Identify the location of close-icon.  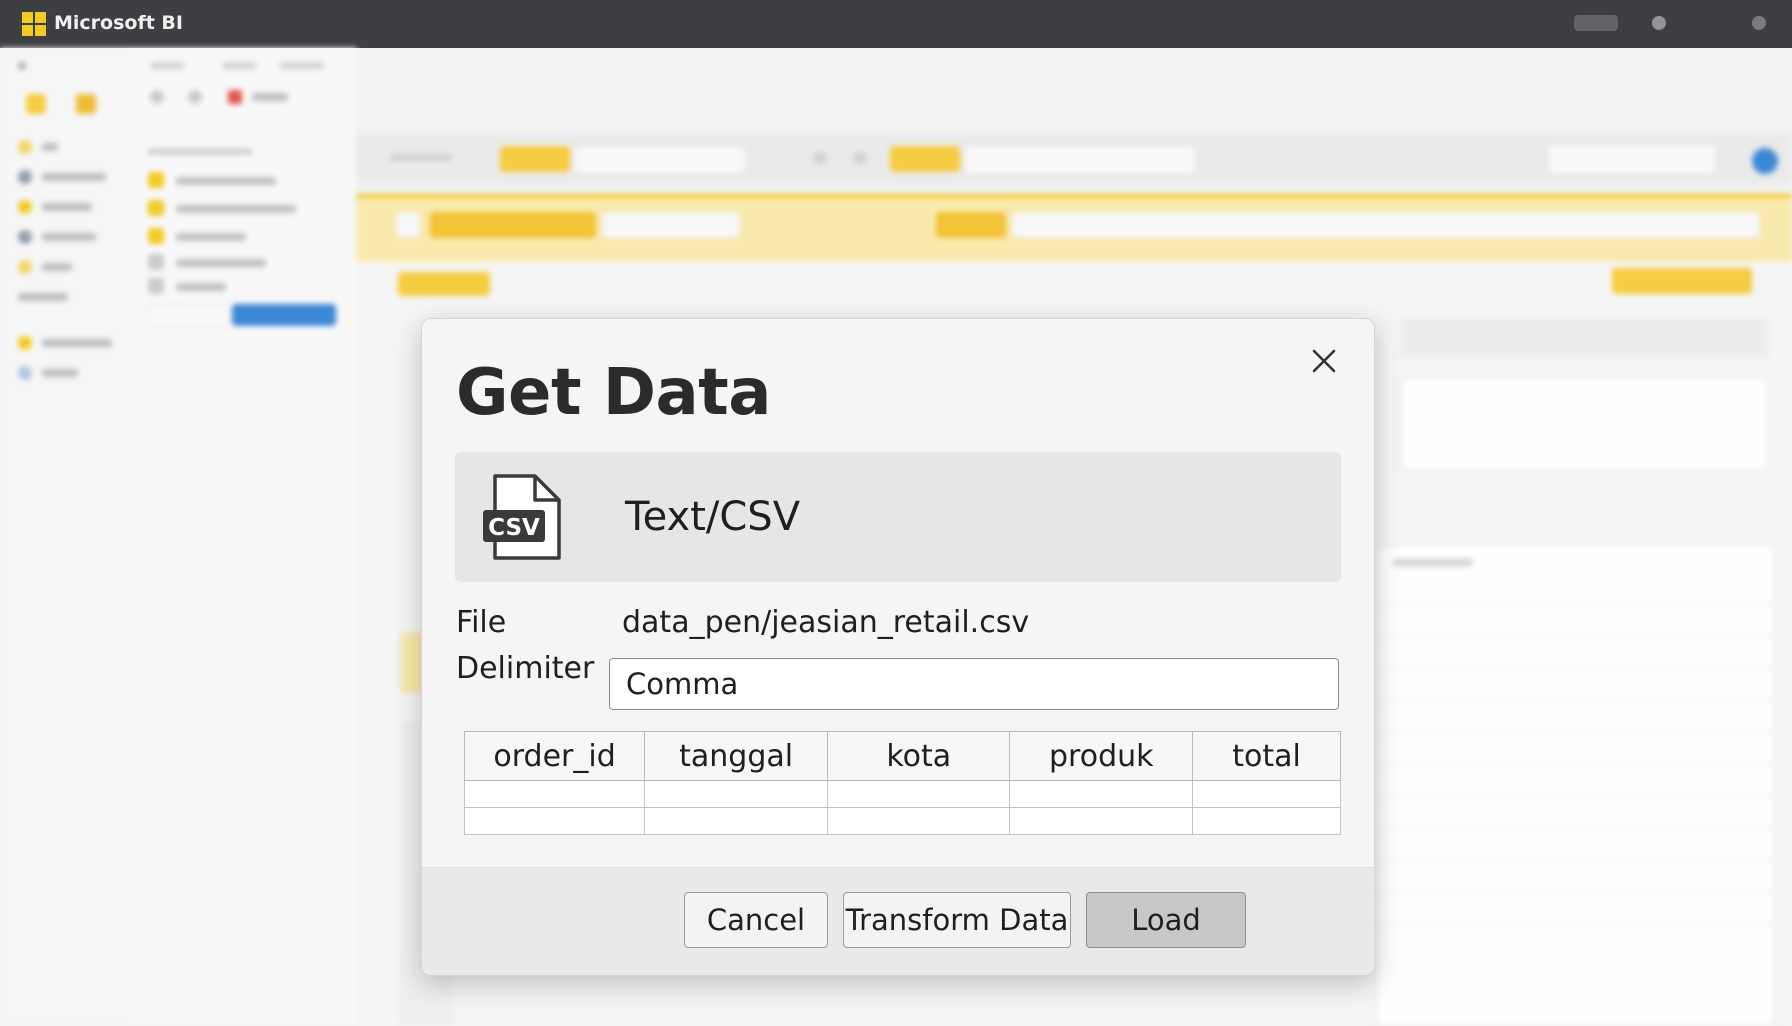
(1324, 361).